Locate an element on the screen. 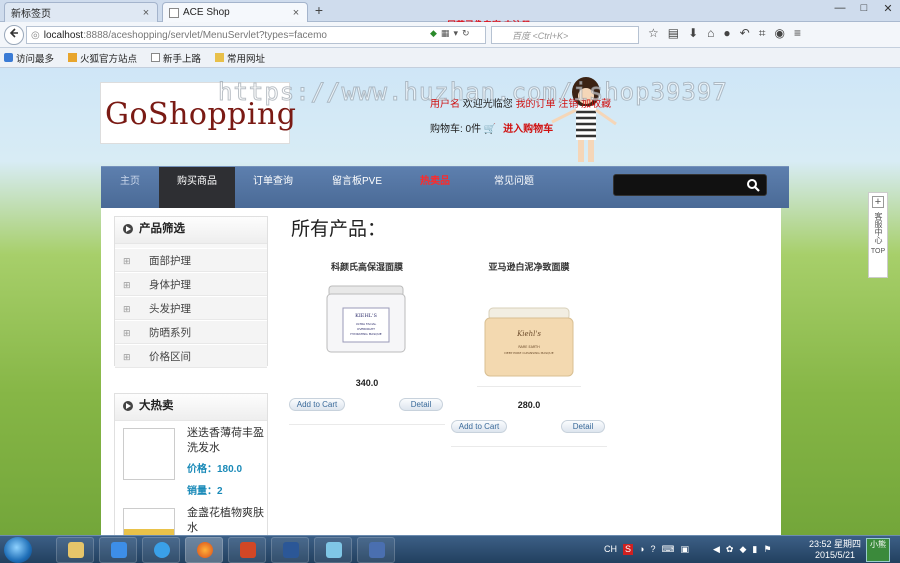 The width and height of the screenshot is (900, 563). bookmark-common-sites: 常用网址 is located at coordinates (240, 58).